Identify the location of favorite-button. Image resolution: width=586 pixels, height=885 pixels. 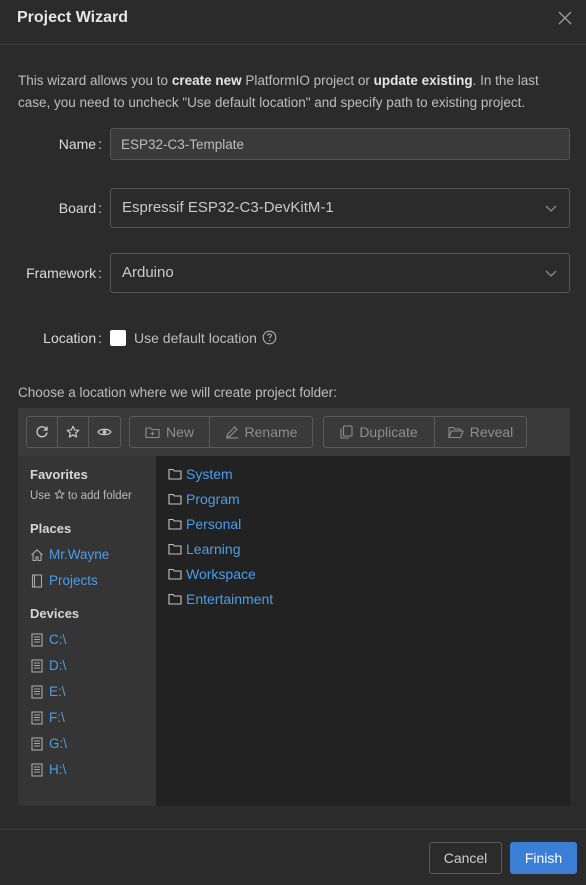
(73, 432).